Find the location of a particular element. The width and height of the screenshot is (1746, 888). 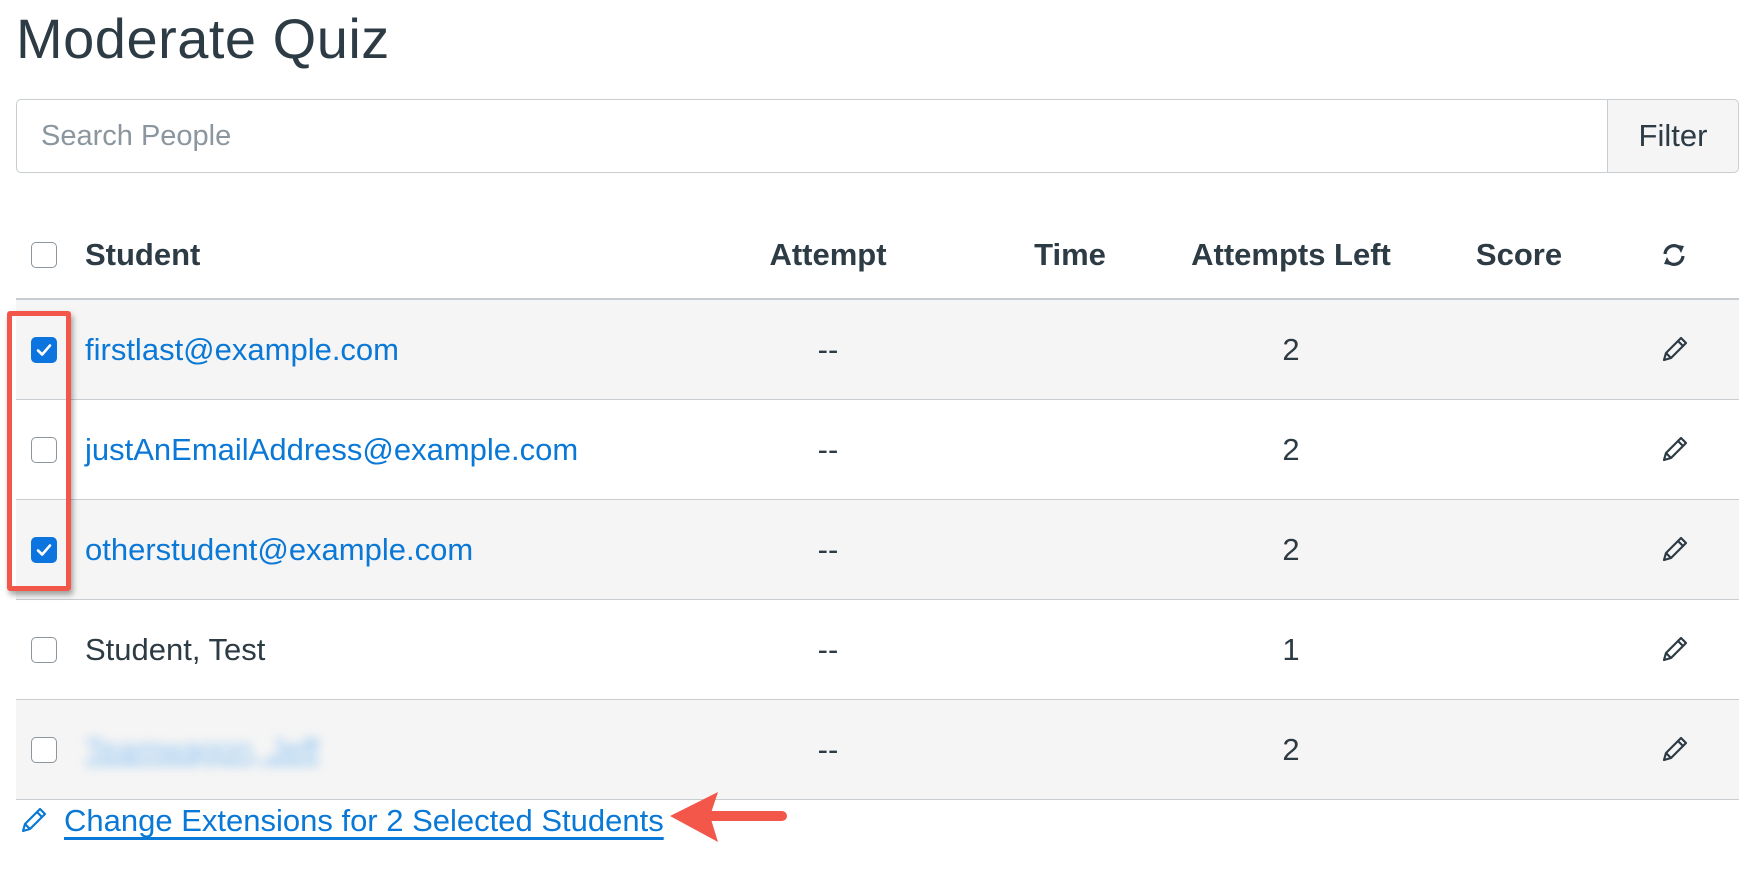

refresh-button is located at coordinates (1674, 255).